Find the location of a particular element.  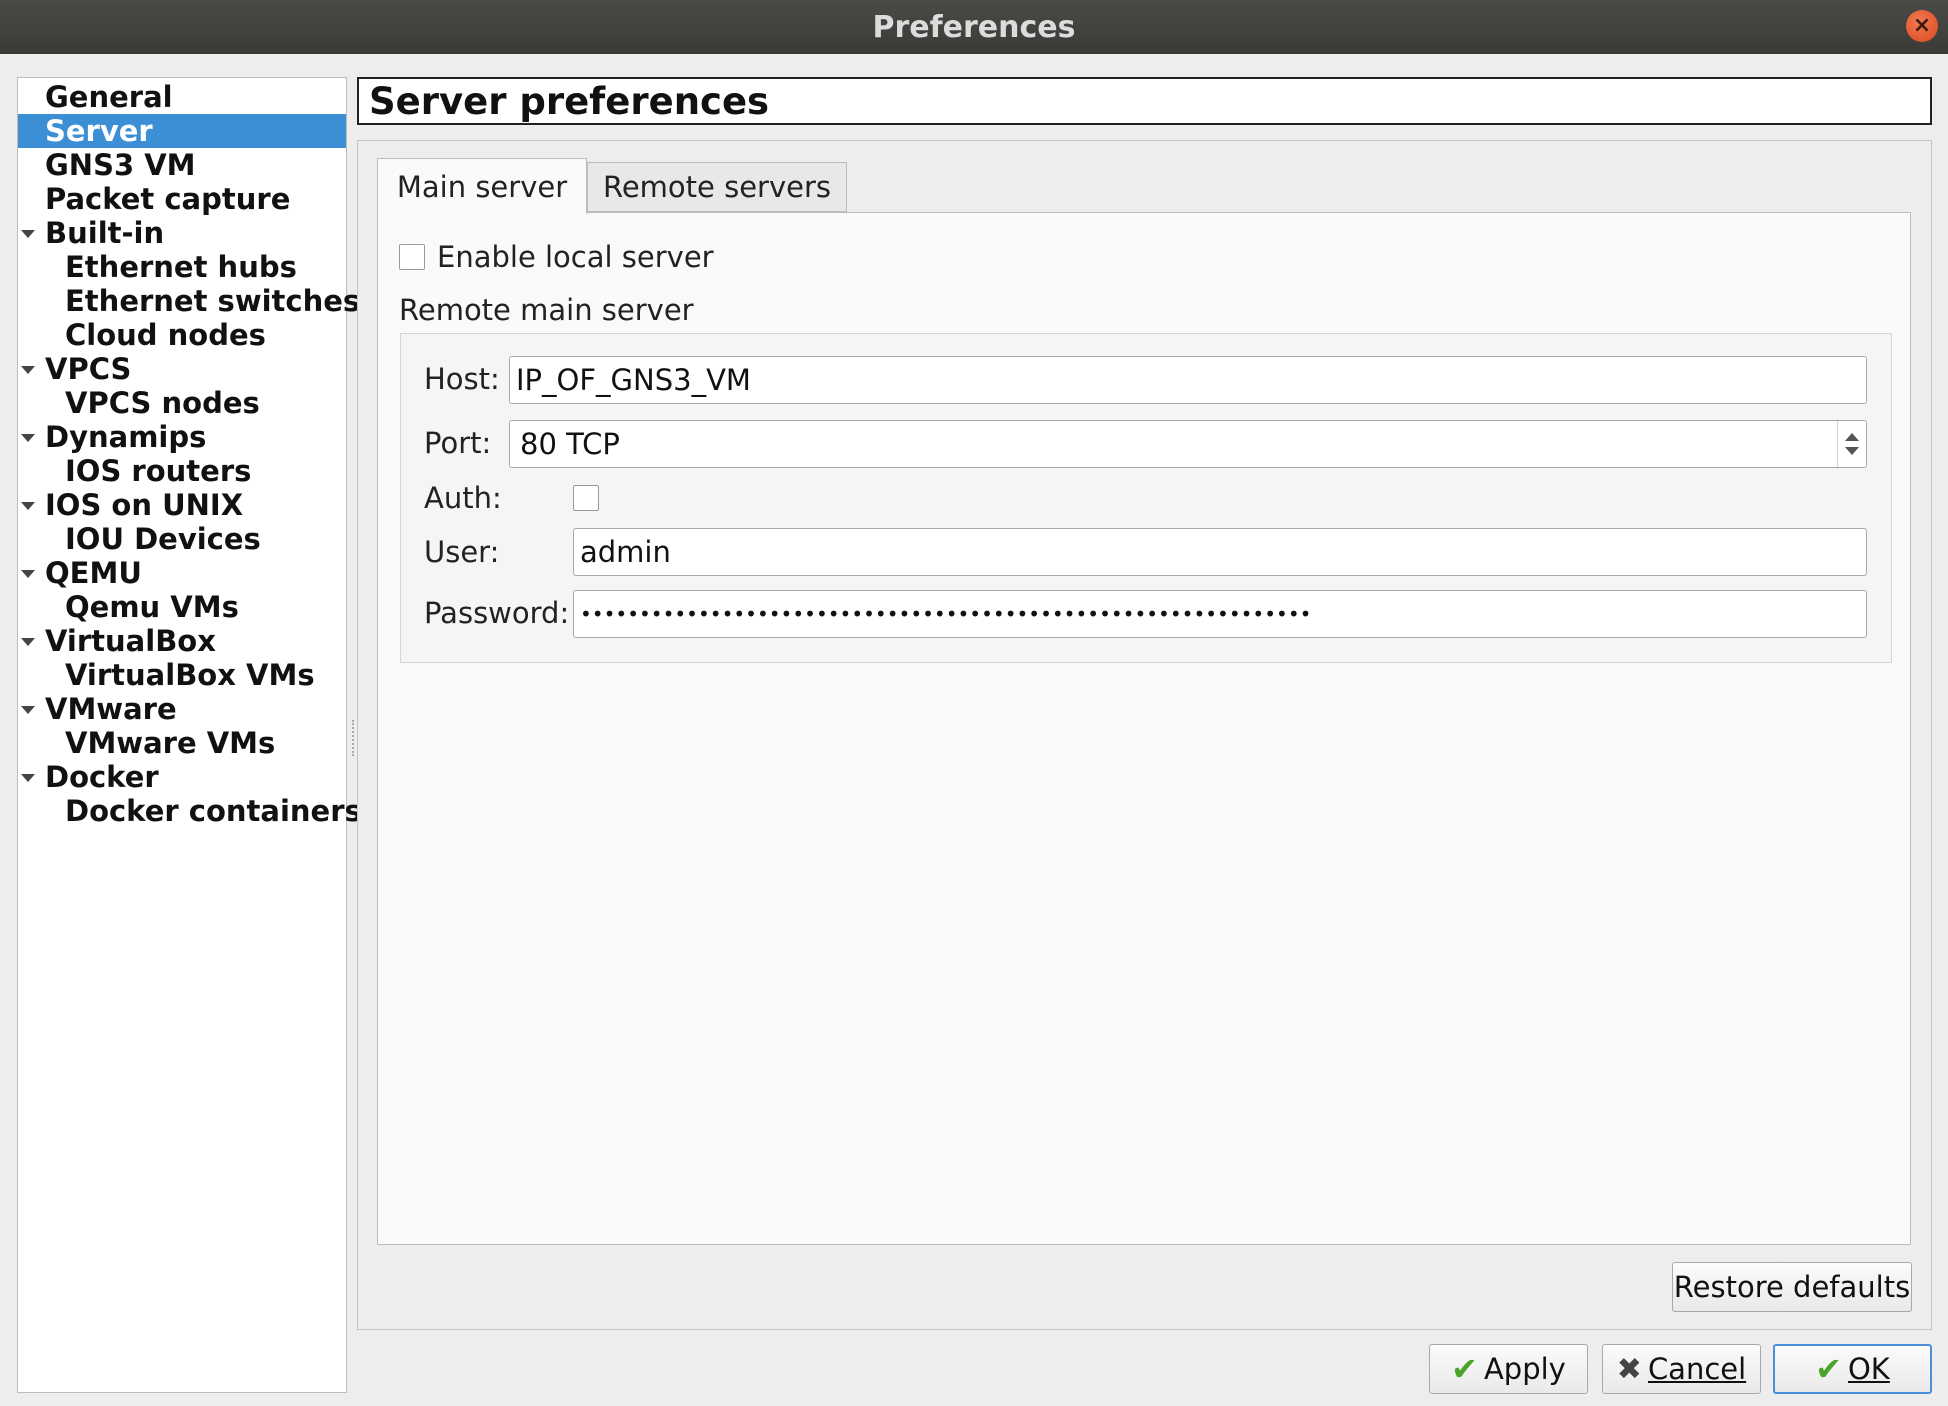

sidebar-item-label: Packet capture is located at coordinates (168, 199).